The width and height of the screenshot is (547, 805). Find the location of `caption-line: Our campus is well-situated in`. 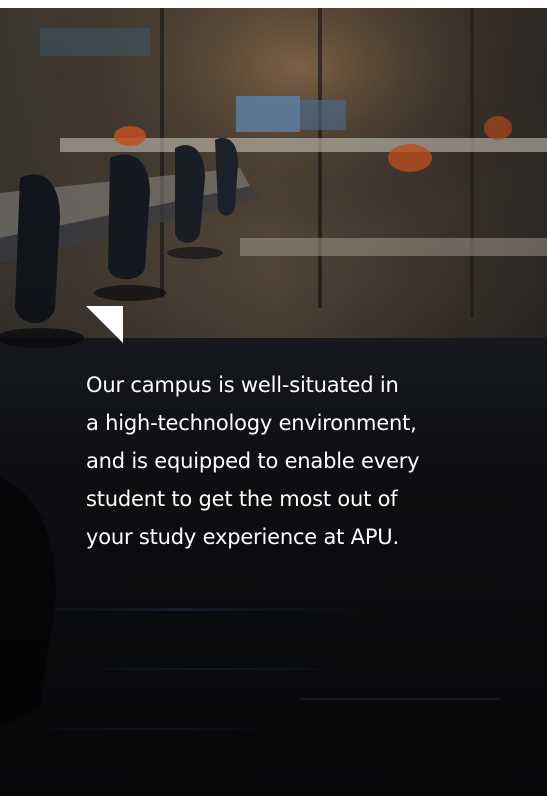

caption-line: Our campus is well-situated in is located at coordinates (242, 385).